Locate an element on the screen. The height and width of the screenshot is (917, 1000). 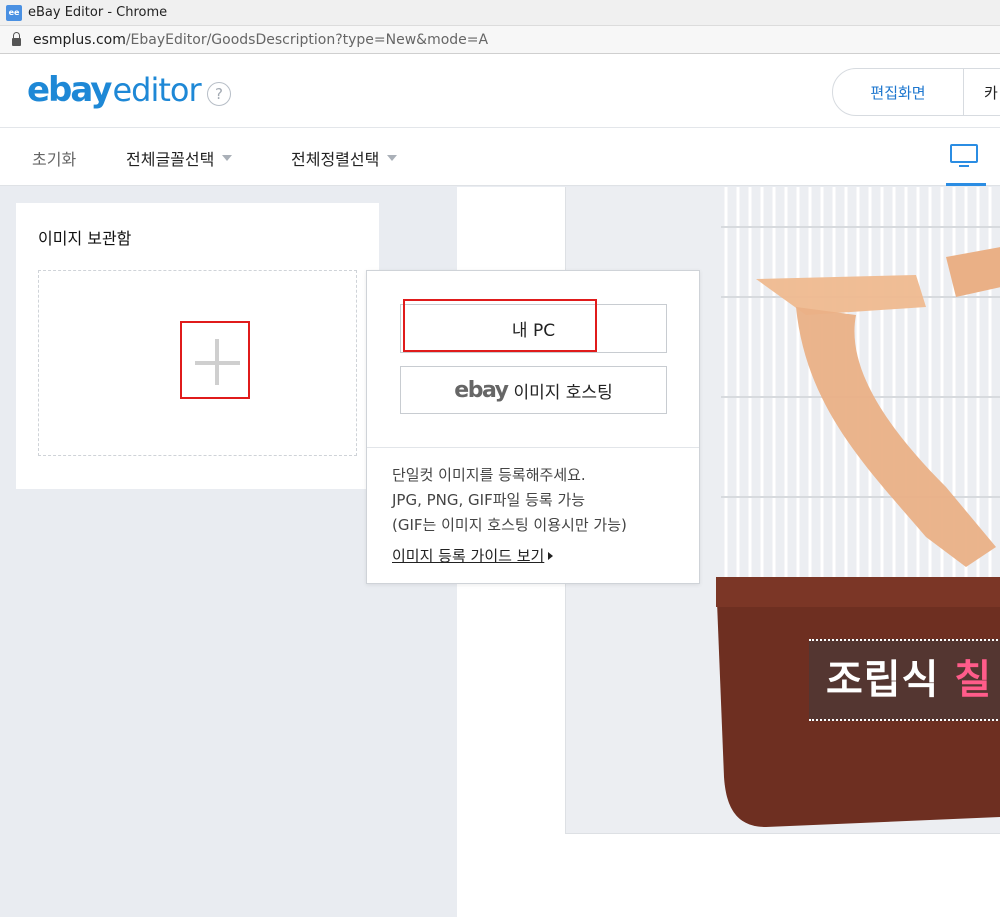
plus-icon-vertical is located at coordinates (217, 362).